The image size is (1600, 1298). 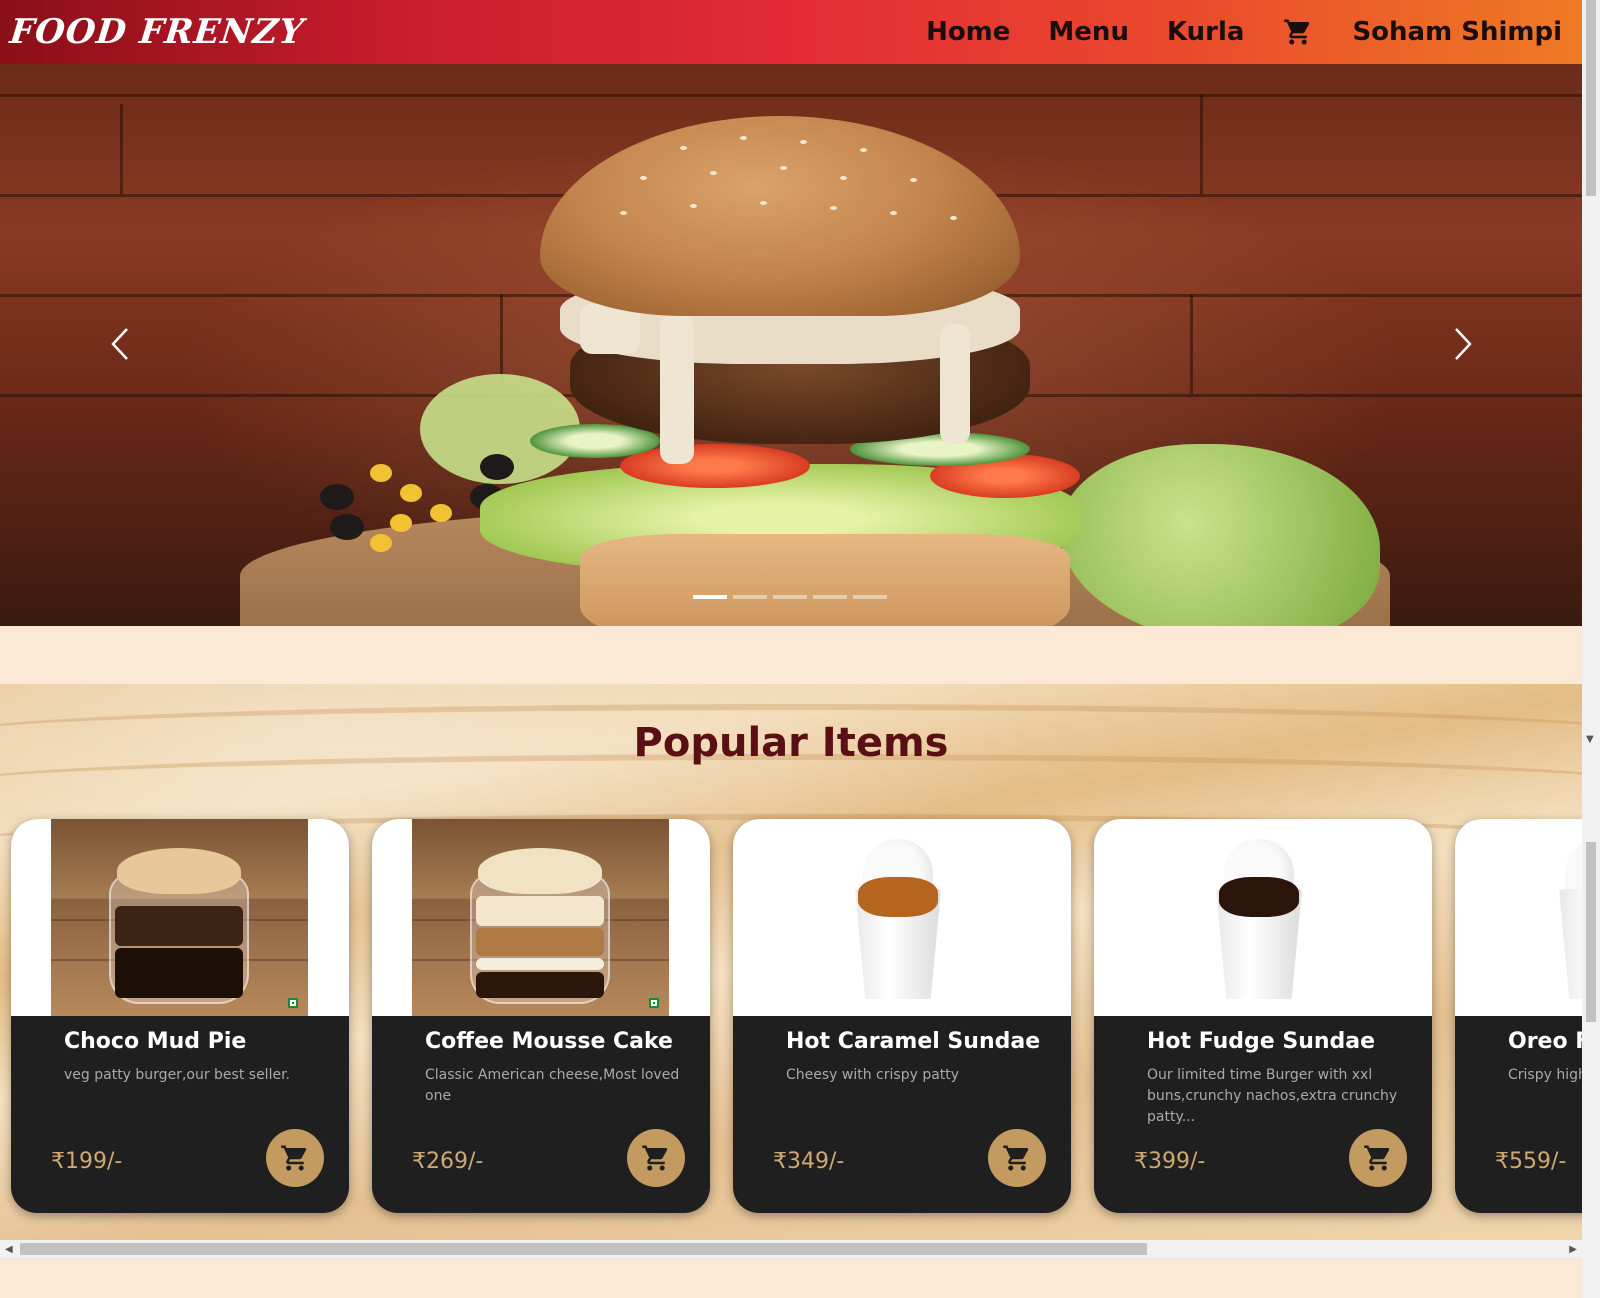 I want to click on scroll-left-icon: ◀, so click(x=9, y=1249).